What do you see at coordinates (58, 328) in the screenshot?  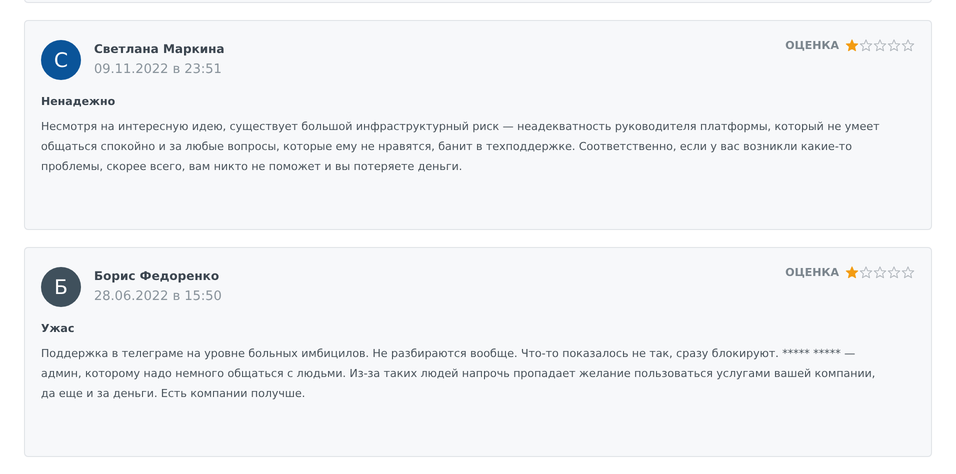 I see `review-title: Ужас` at bounding box center [58, 328].